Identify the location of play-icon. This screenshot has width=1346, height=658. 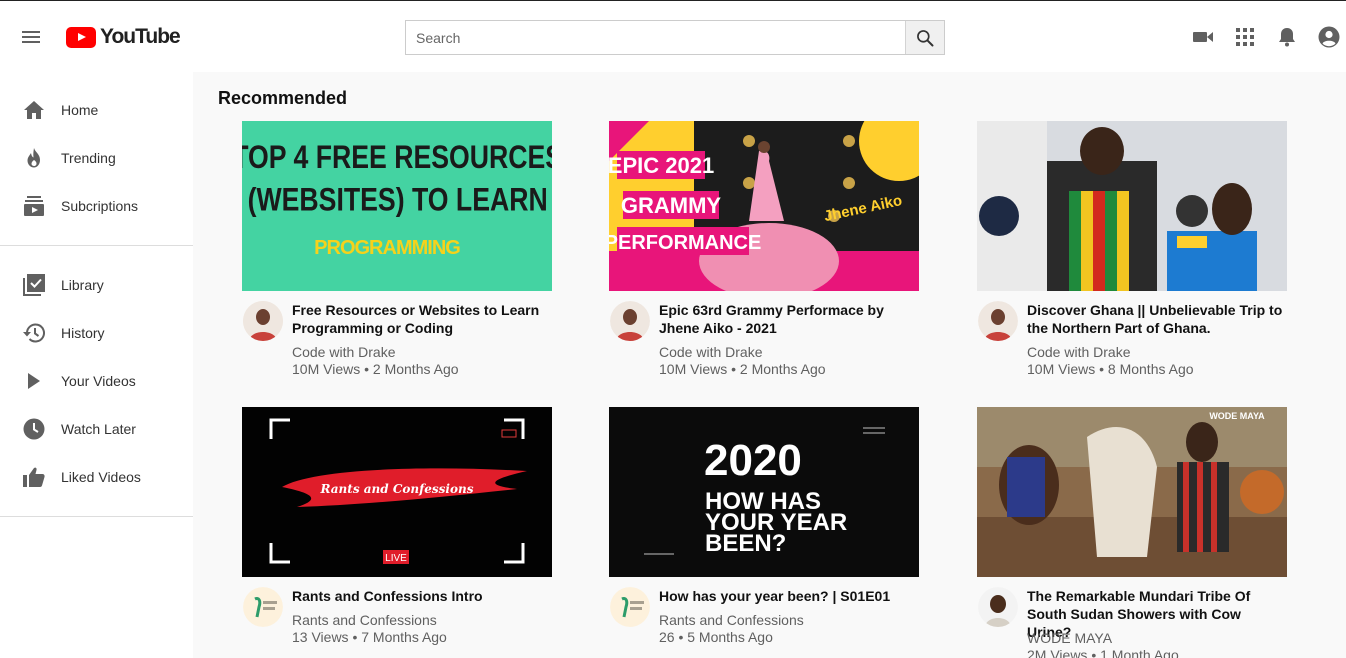
(34, 381).